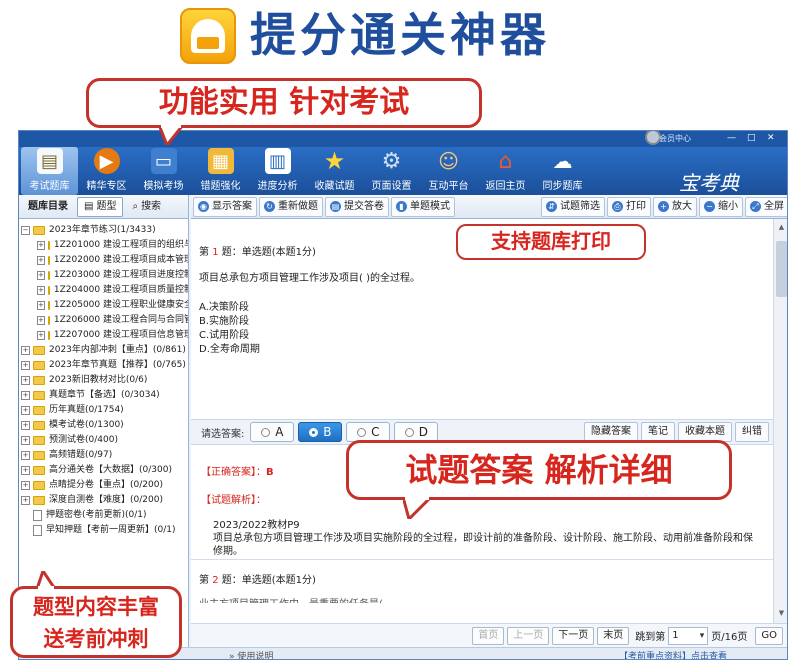  I want to click on tree-item: +1Z204000 建设工程项目质量控制, so click(104, 290).